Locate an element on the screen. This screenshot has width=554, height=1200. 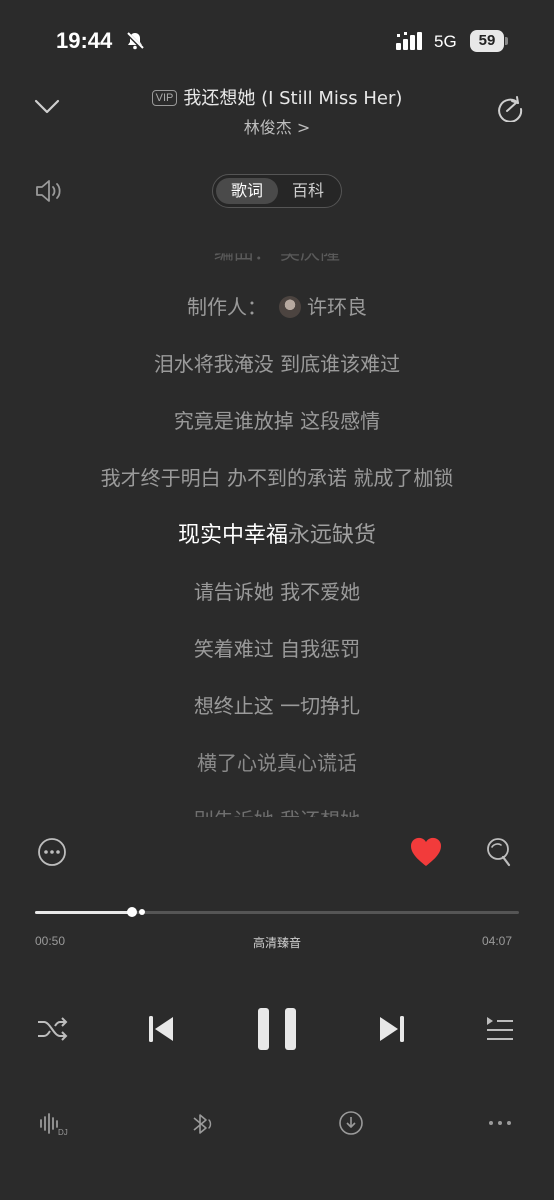
sound-effect-icon: DJ is located at coordinates (54, 1124).